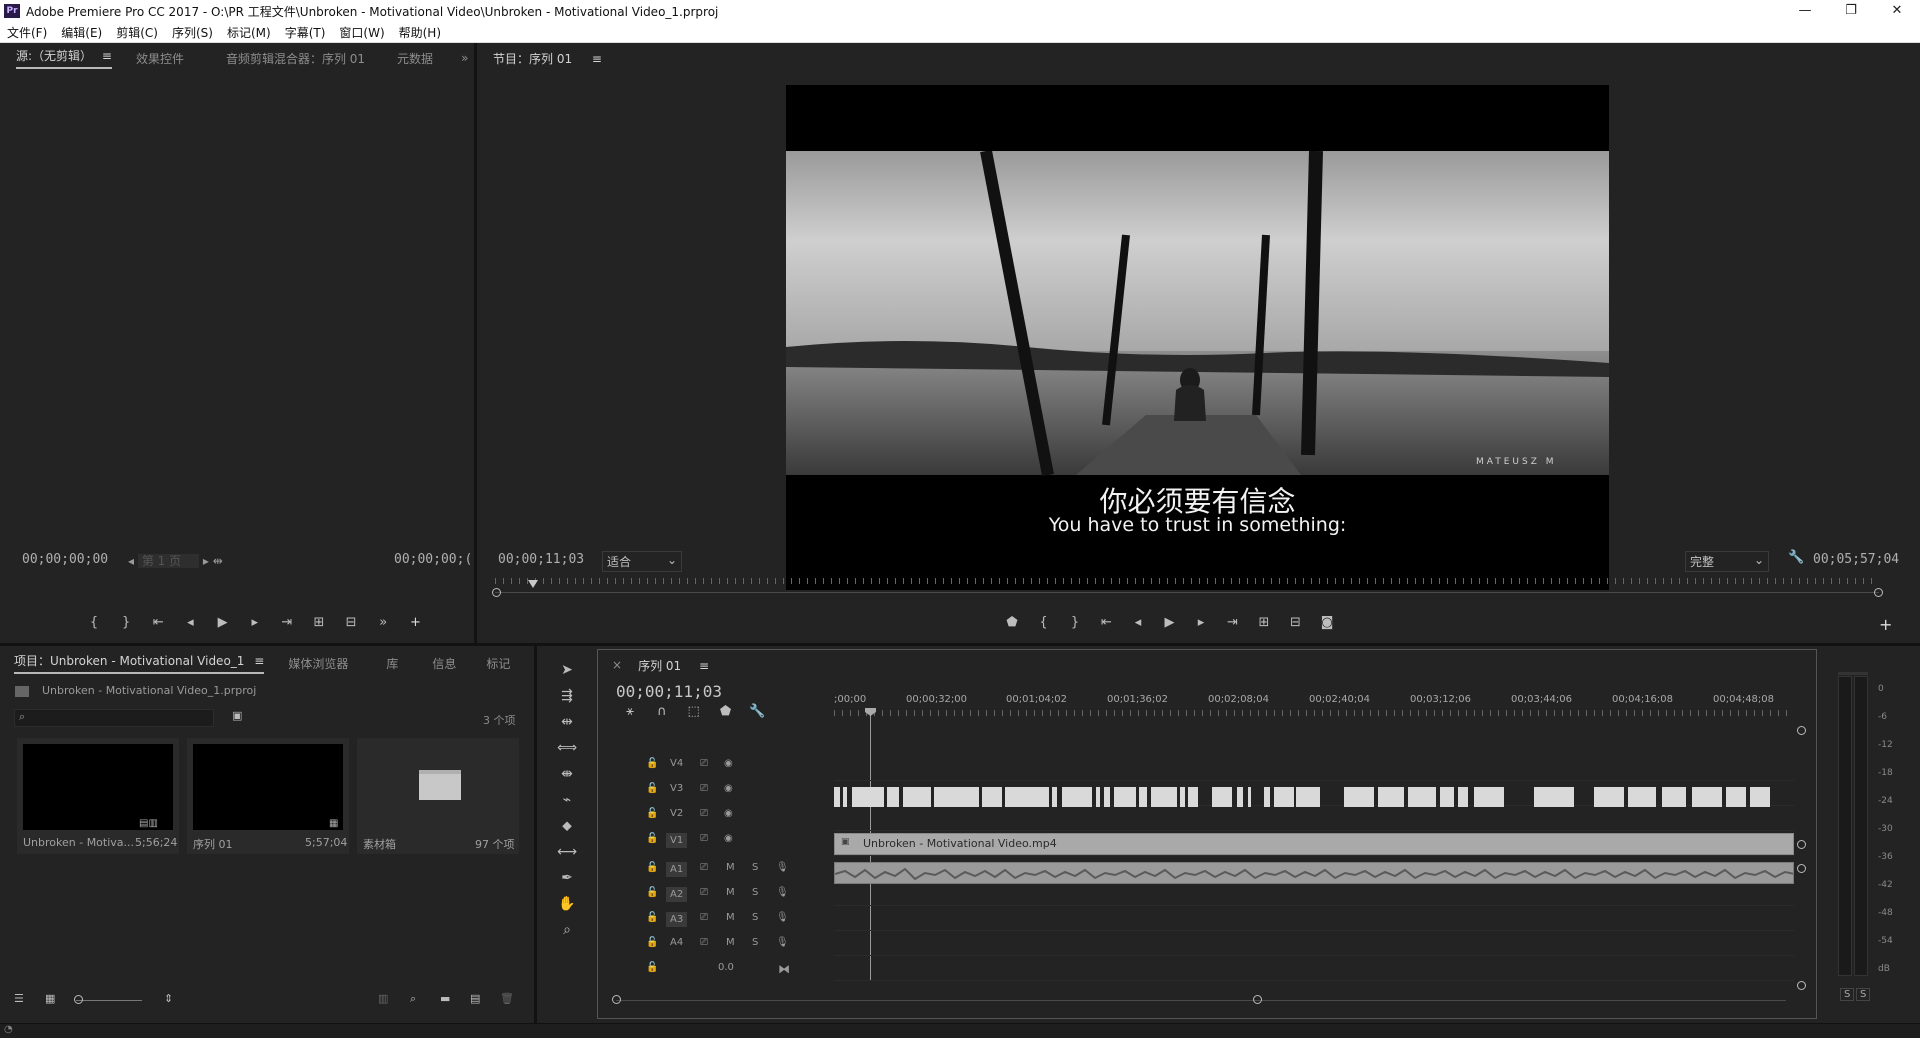  I want to click on timeline-settings-wrench-icon: 🔧, so click(757, 711).